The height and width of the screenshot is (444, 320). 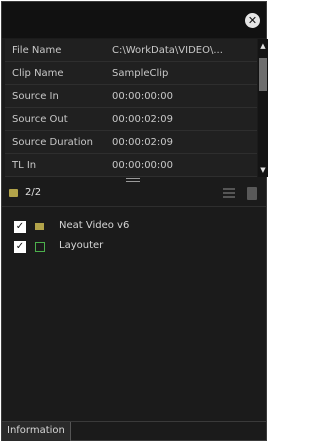 What do you see at coordinates (252, 20) in the screenshot?
I see `close-icon: ✕` at bounding box center [252, 20].